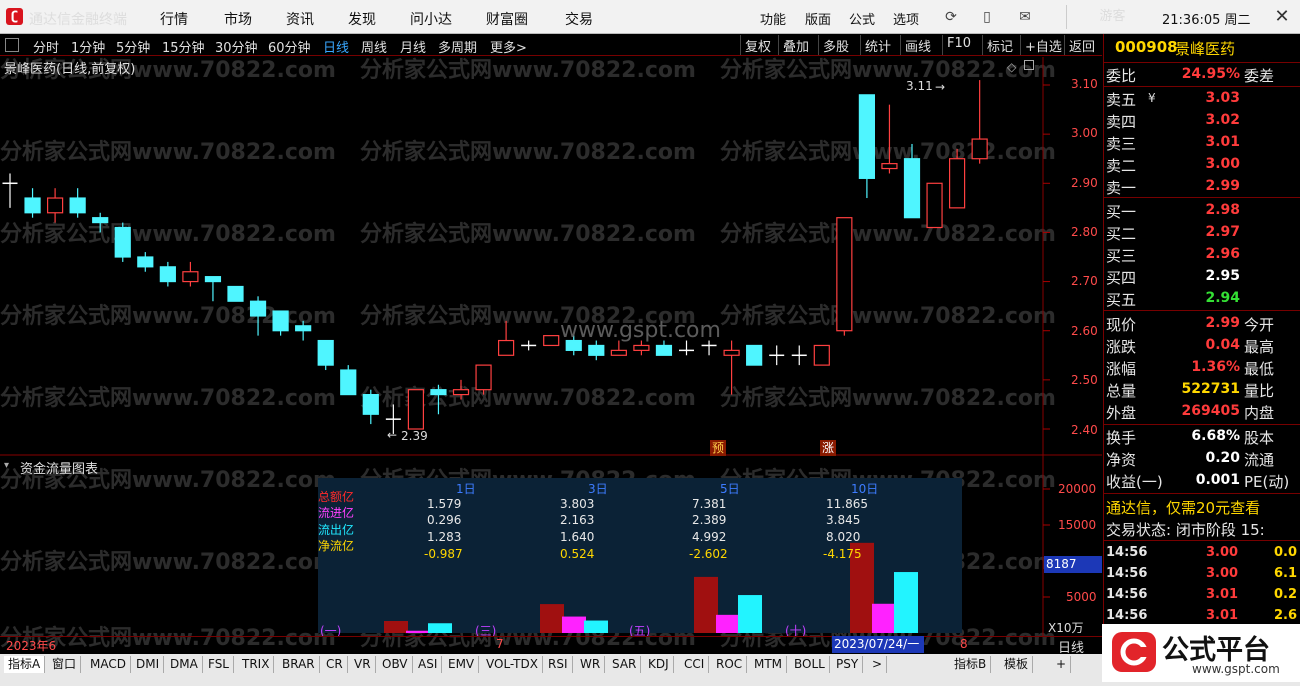  I want to click on center-watermark: www.gspt.com, so click(640, 330).